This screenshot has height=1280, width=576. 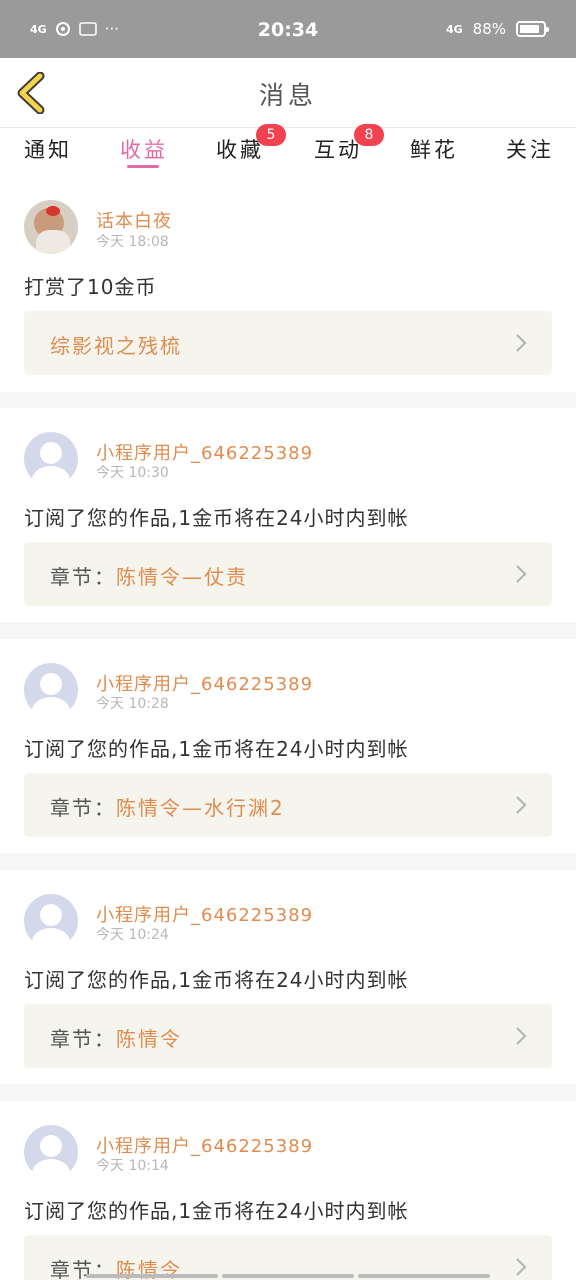 I want to click on tab-follow: 关注, so click(x=530, y=149).